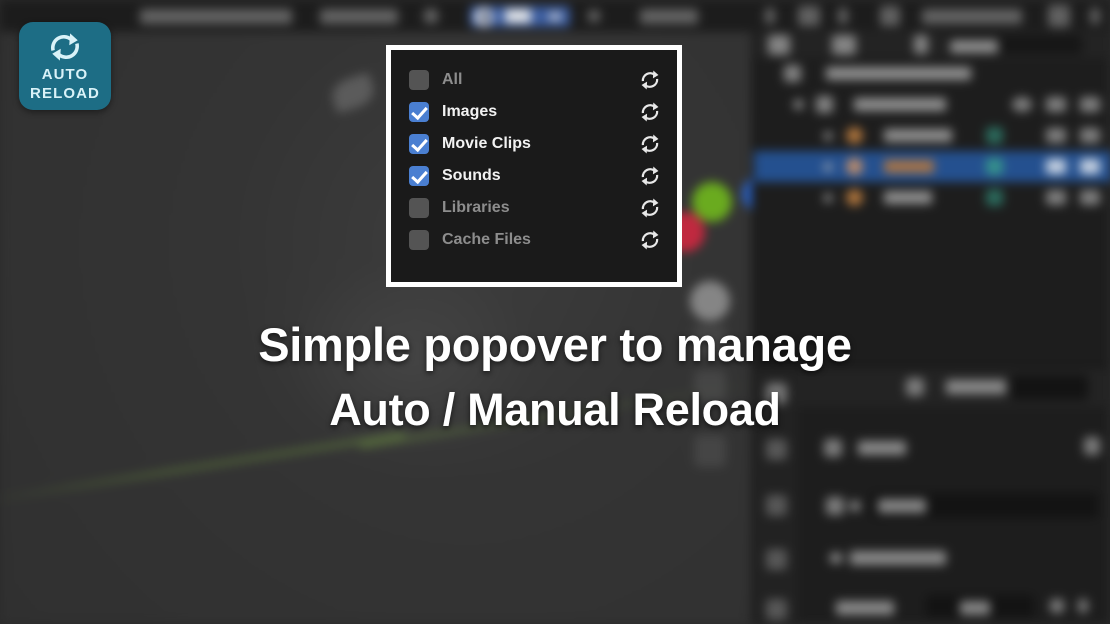  What do you see at coordinates (918, 135) in the screenshot?
I see `outliner-label-camera` at bounding box center [918, 135].